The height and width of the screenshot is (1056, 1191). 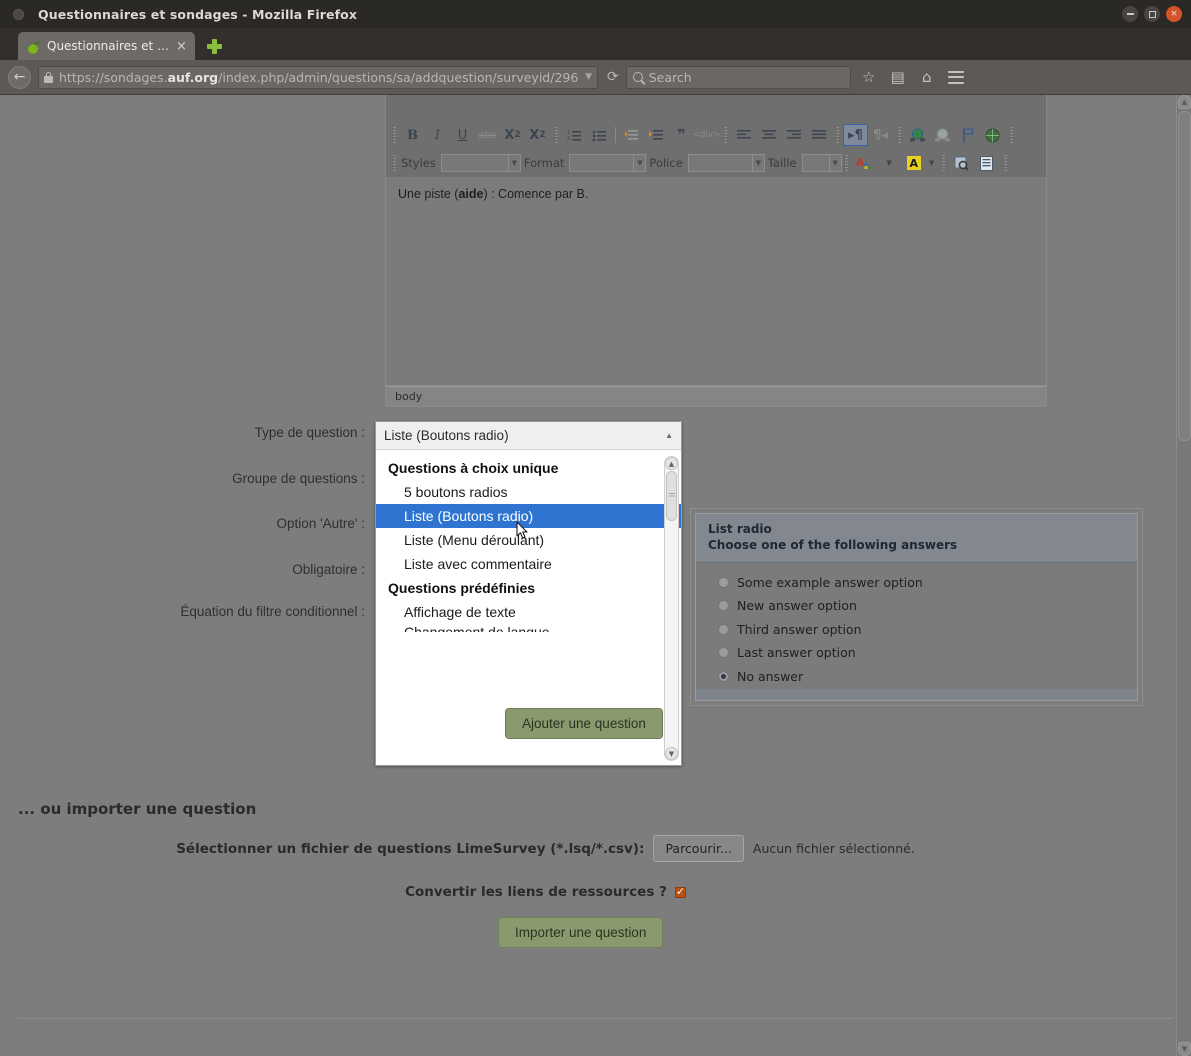 What do you see at coordinates (986, 163) in the screenshot?
I see `templates-icon` at bounding box center [986, 163].